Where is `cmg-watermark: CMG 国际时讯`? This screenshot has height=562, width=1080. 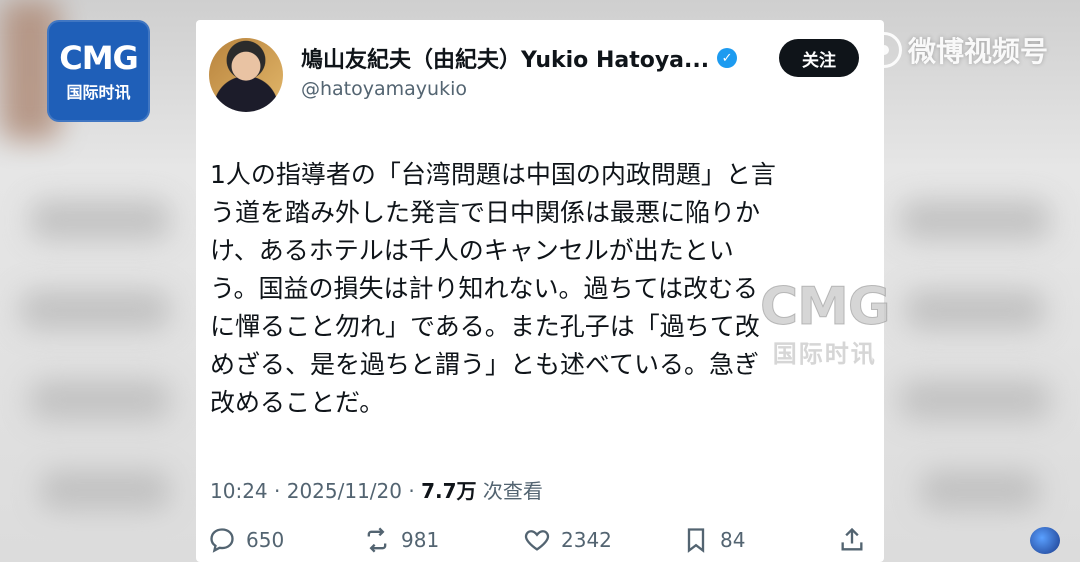
cmg-watermark: CMG 国际时讯 is located at coordinates (826, 323).